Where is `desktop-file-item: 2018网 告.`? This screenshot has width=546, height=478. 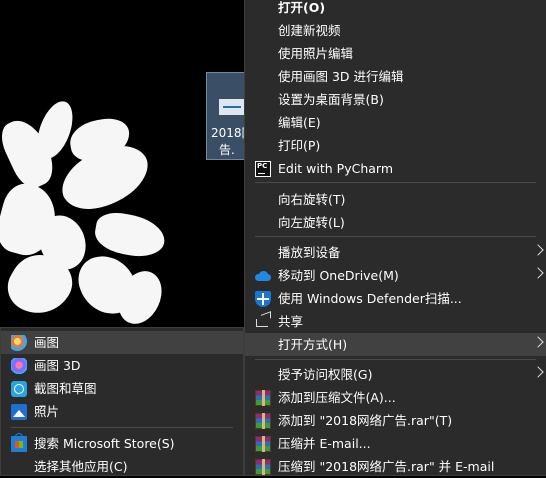
desktop-file-item: 2018网 告. is located at coordinates (226, 116).